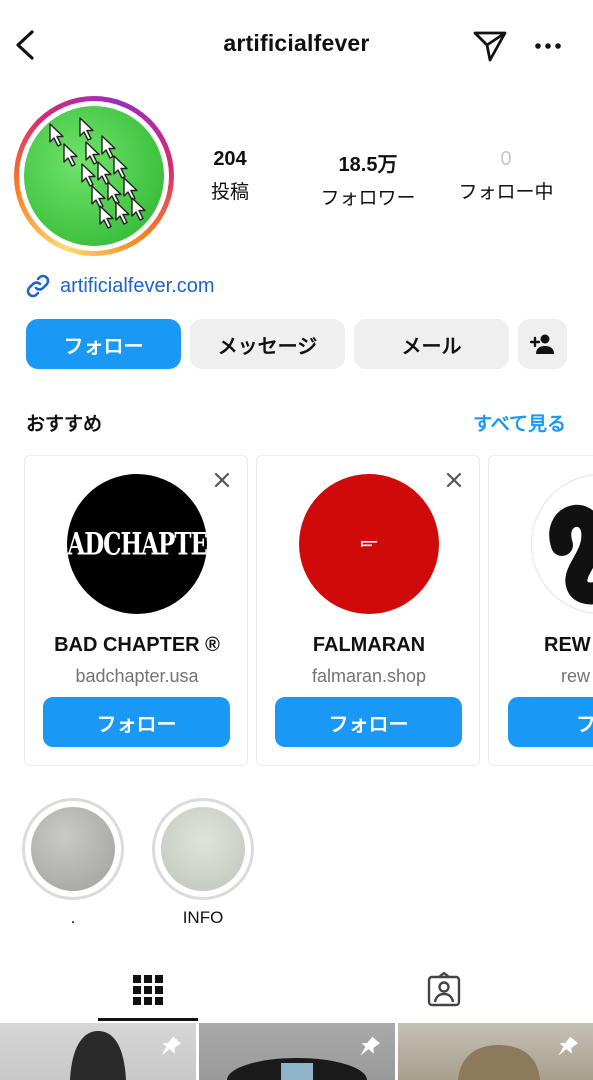 The height and width of the screenshot is (1080, 593). Describe the element at coordinates (508, 422) in the screenshot. I see `see-all-link: すべて見る` at that location.